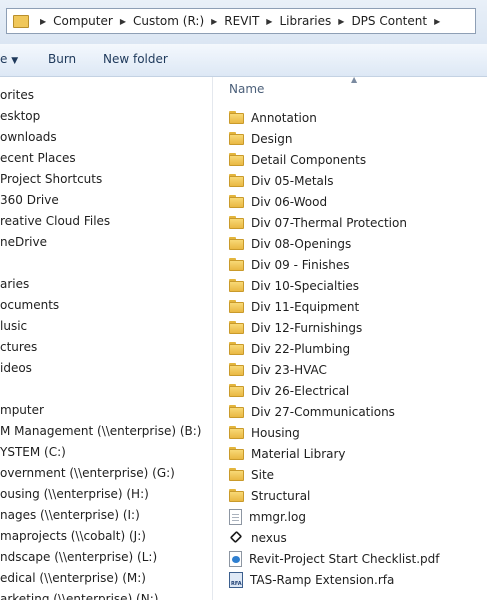 The width and height of the screenshot is (487, 600). I want to click on chevron-down-icon: ▼, so click(15, 61).